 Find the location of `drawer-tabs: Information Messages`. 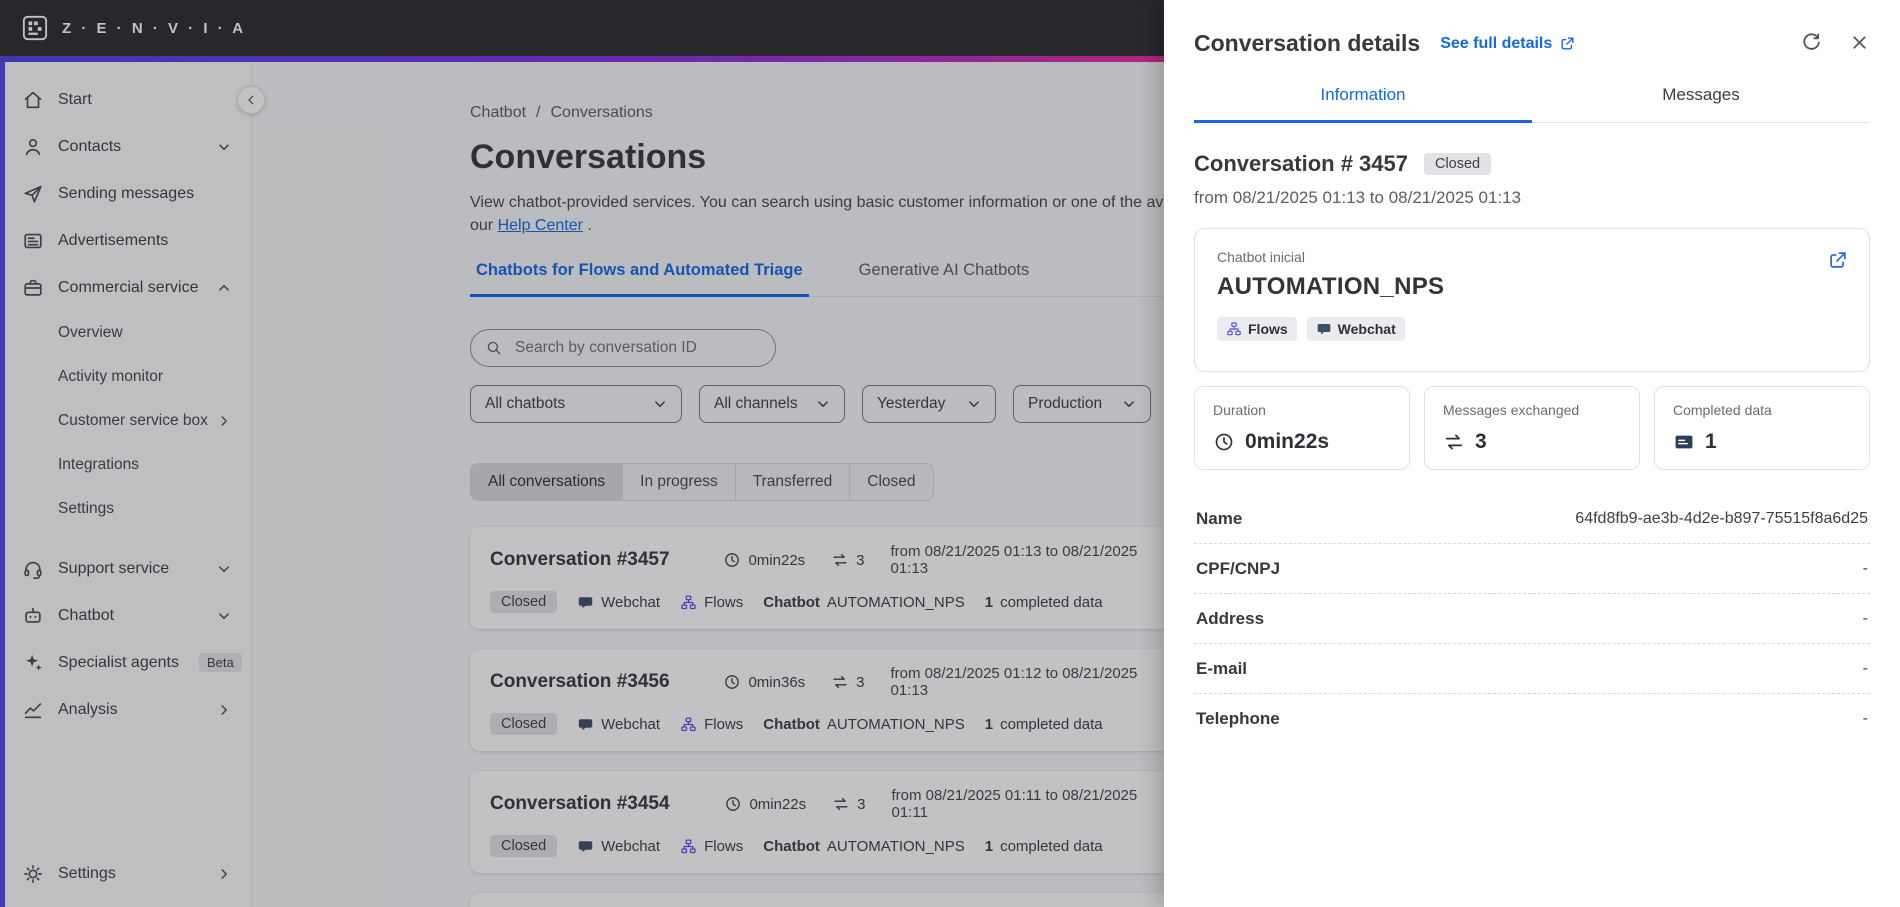

drawer-tabs: Information Messages is located at coordinates (1532, 104).